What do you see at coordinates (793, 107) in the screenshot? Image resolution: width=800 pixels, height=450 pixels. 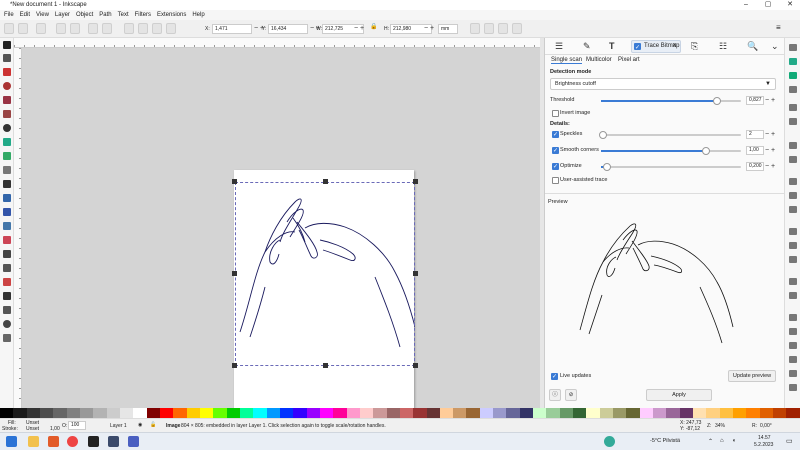 I see `import-icon` at bounding box center [793, 107].